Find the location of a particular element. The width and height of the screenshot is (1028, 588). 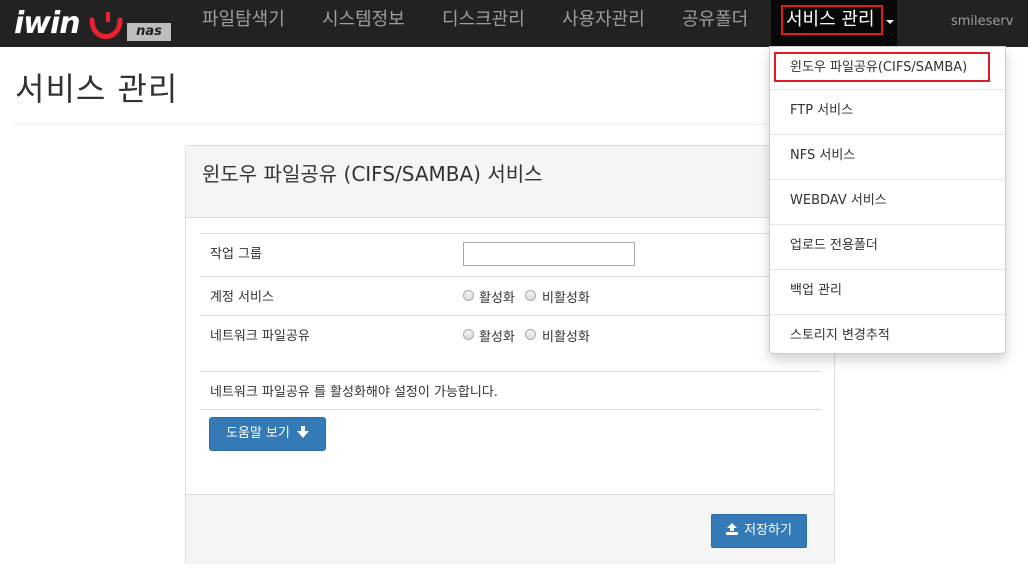

info-message: 네트워크 파일공유 를 활성화해야 설정이 가능합니다. is located at coordinates (354, 392).